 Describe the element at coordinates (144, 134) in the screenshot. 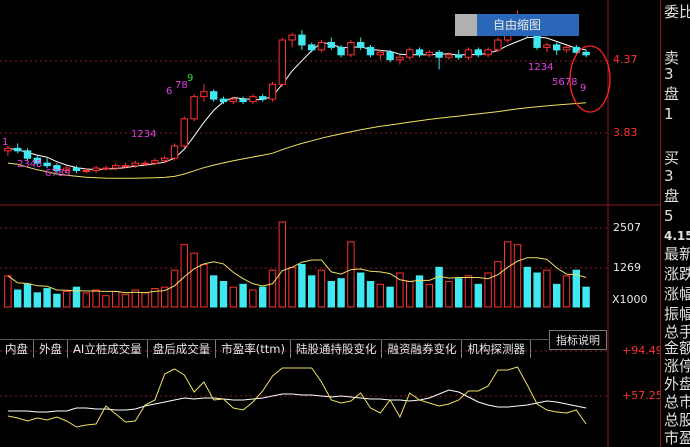

I see `td-label-4: 1234` at that location.